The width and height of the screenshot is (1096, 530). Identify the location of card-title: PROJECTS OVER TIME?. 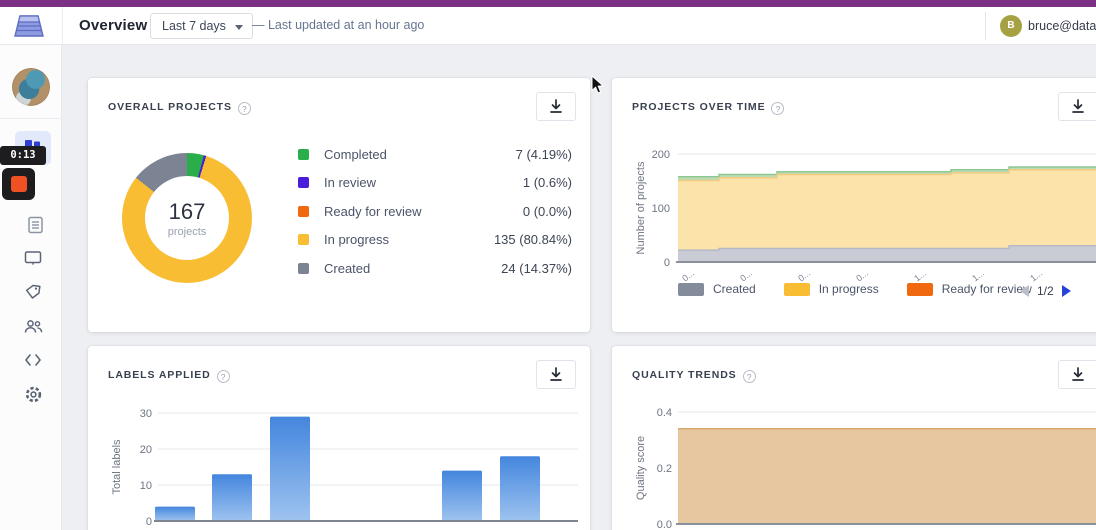
(708, 108).